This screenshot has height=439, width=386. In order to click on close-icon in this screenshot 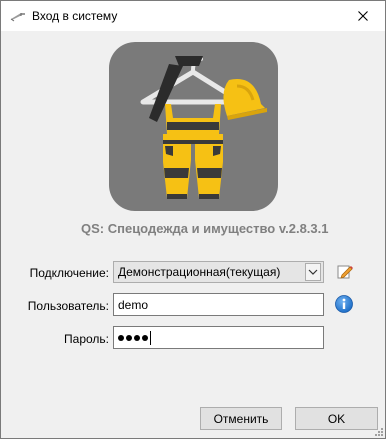, I will do `click(363, 16)`.